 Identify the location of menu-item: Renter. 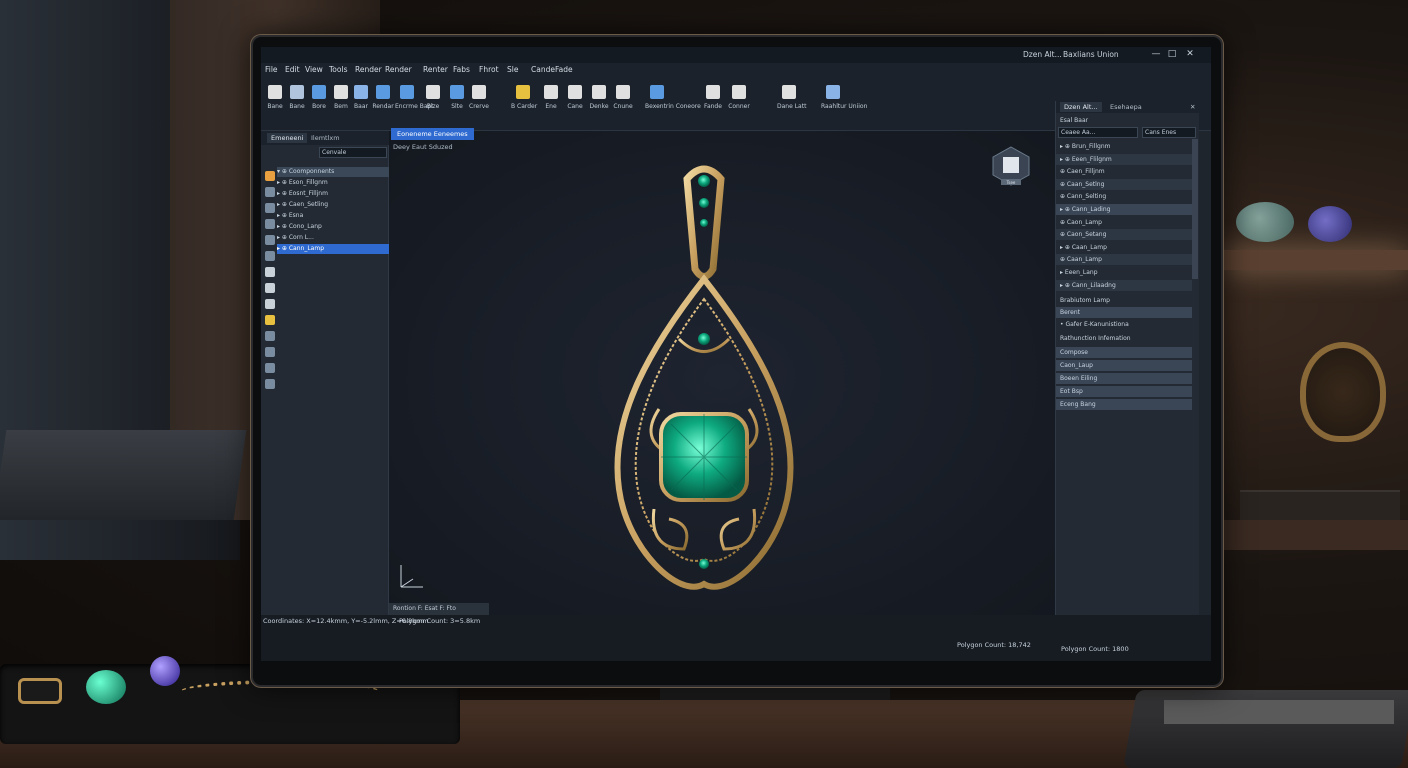
(435, 69).